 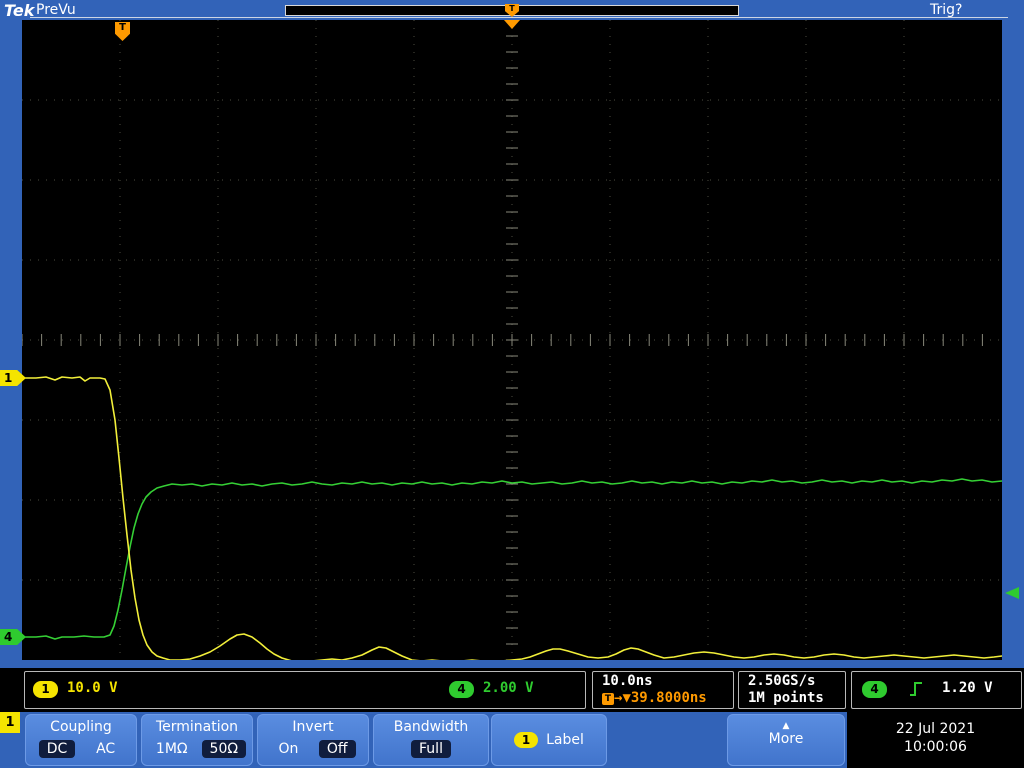 What do you see at coordinates (197, 740) in the screenshot?
I see `termination-button: Termination 1MΩ 50Ω` at bounding box center [197, 740].